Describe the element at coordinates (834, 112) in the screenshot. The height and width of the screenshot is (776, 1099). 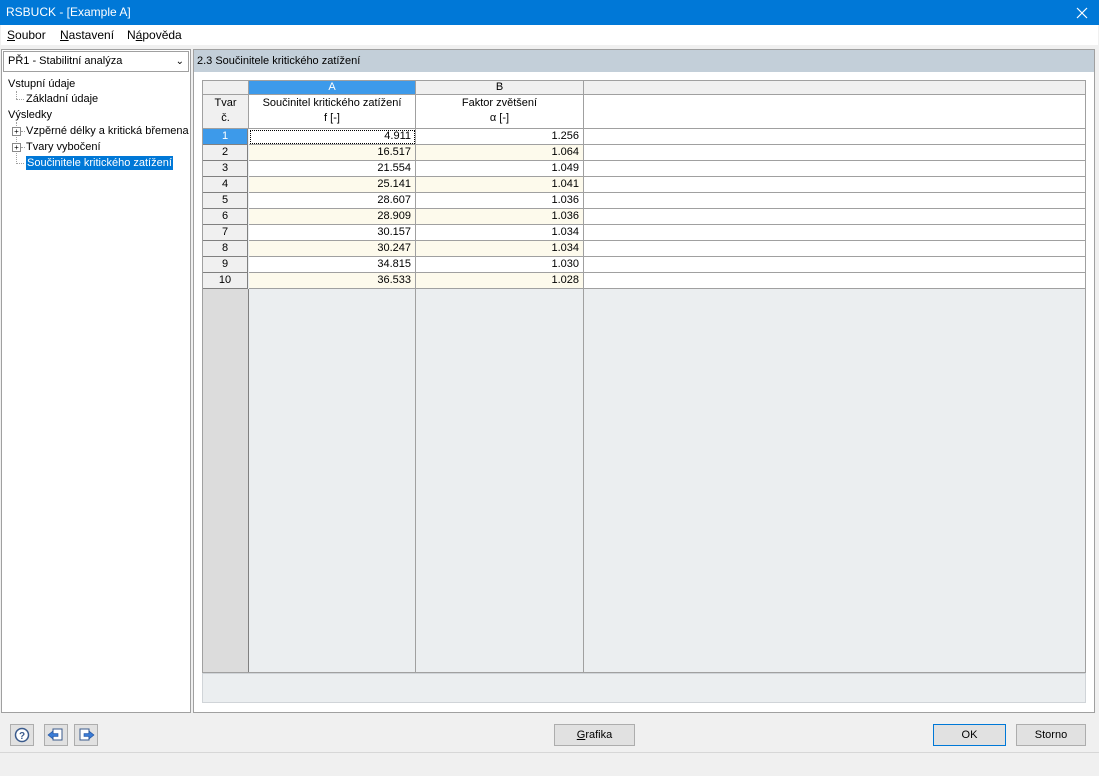
I see `empty-subheader` at that location.